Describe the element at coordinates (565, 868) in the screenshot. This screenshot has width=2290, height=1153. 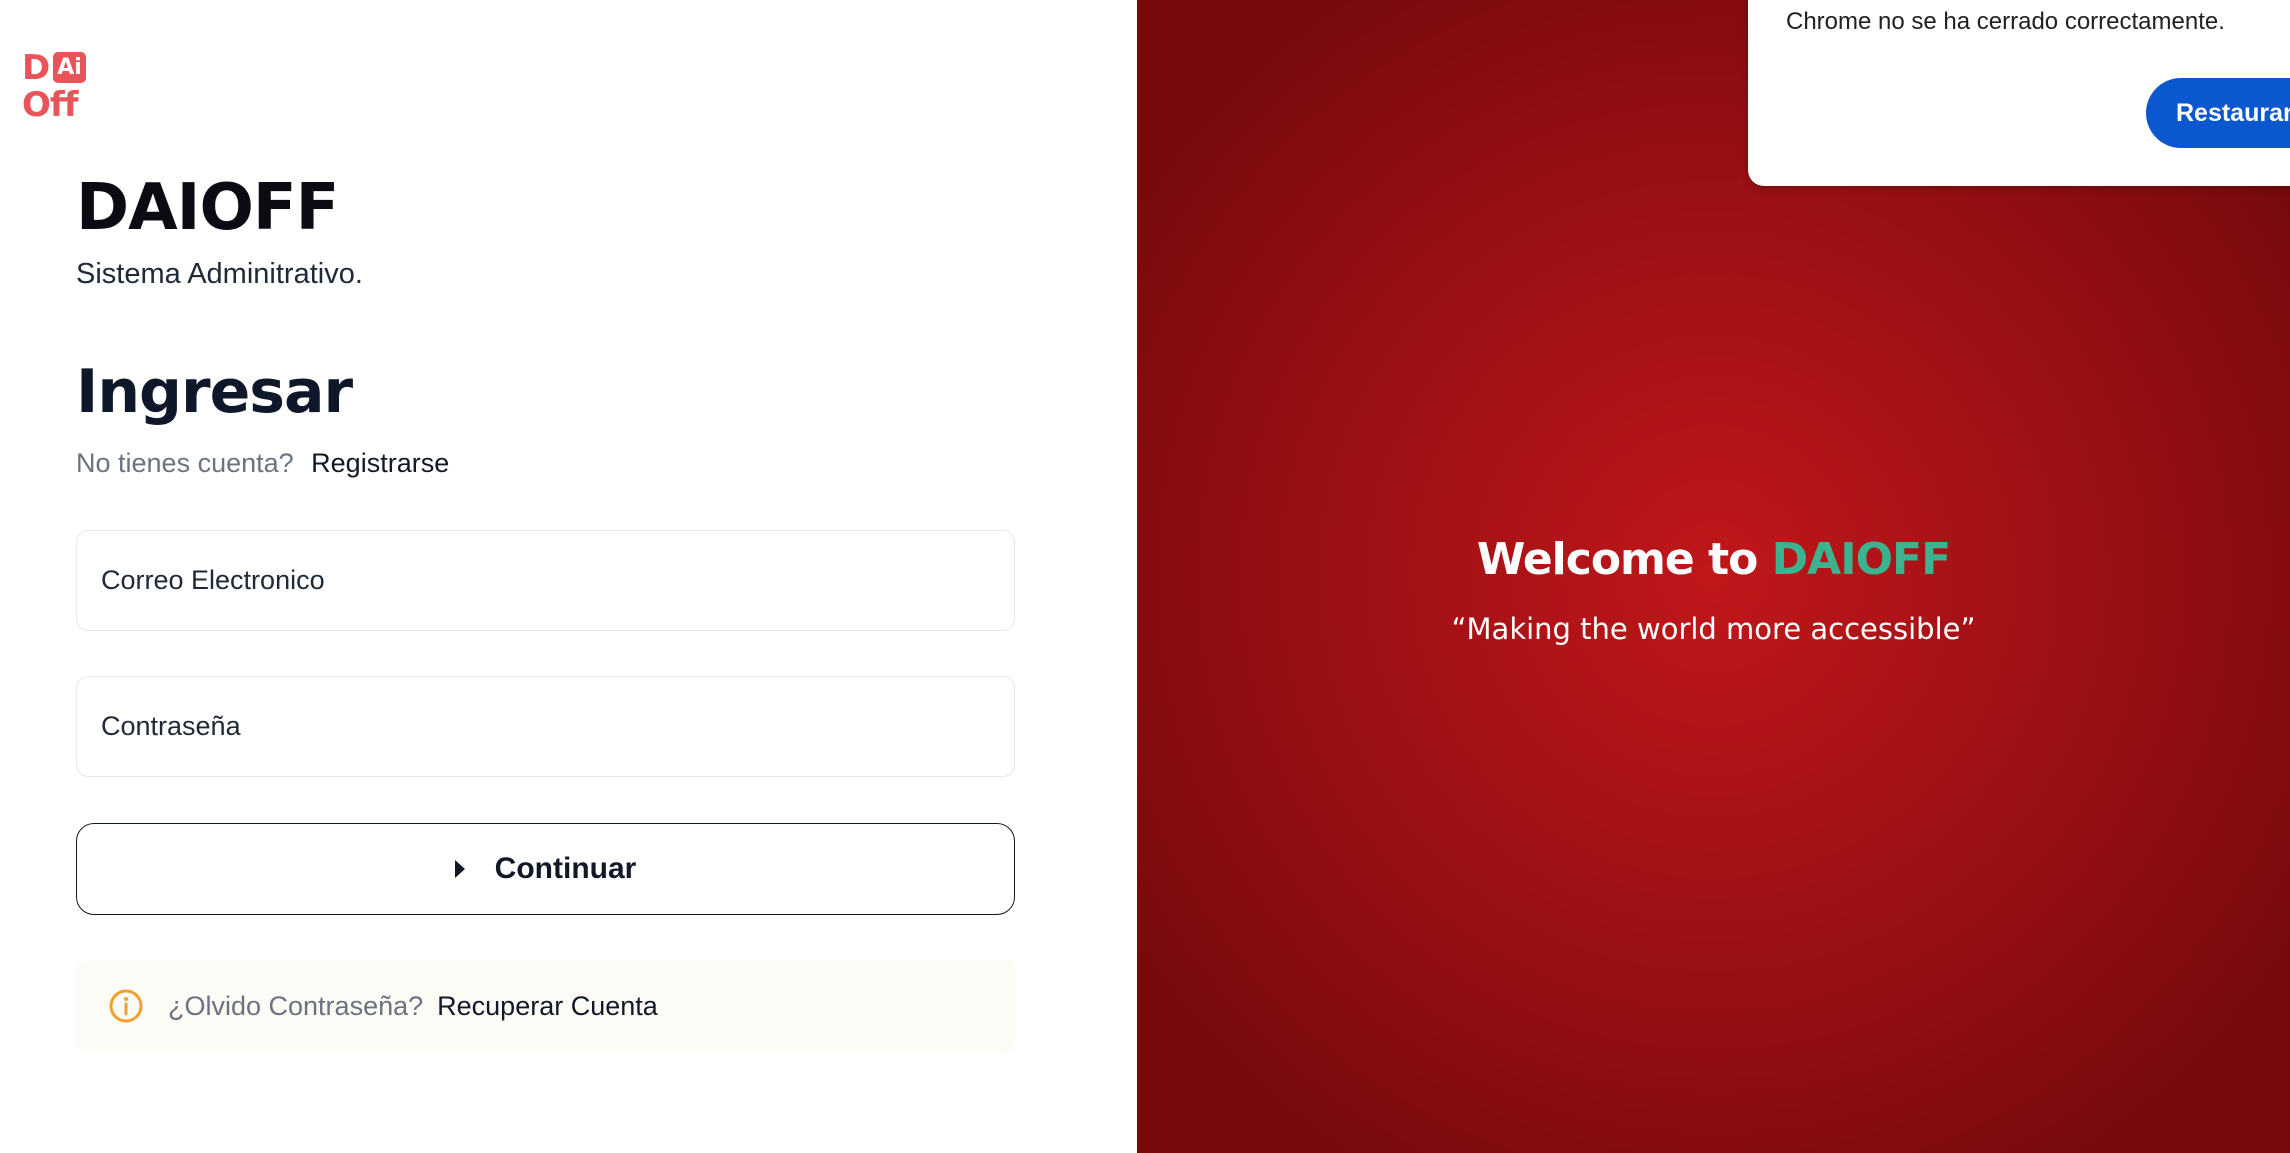
I see `continue-label: Continuar` at that location.